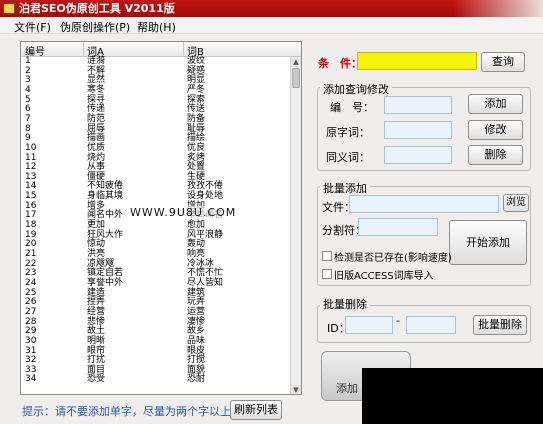  What do you see at coordinates (345, 188) in the screenshot?
I see `batch-add-title: 批量添加` at bounding box center [345, 188].